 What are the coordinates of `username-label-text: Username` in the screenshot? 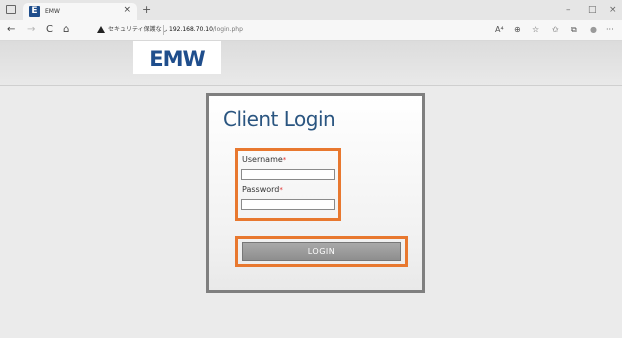 It's located at (262, 159).